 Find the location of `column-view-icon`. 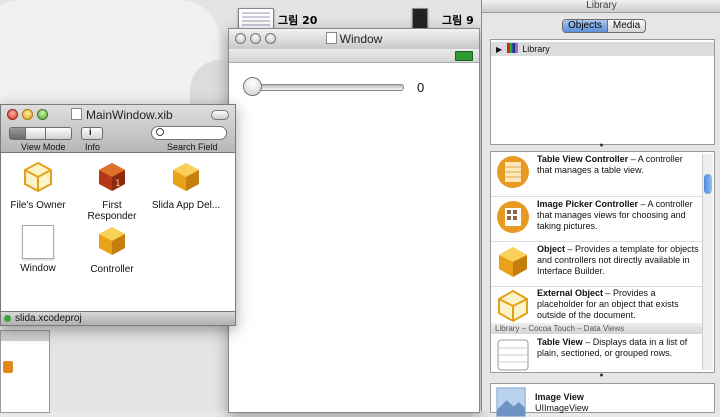

column-view-icon is located at coordinates (57, 133).